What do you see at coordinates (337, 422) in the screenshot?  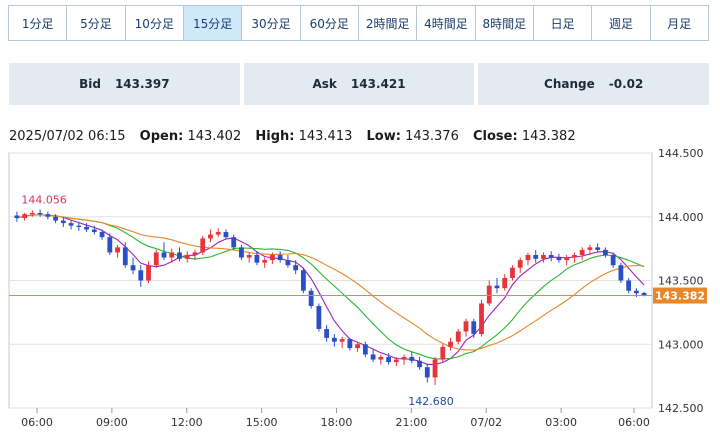 I see `x-tick-label: 18:00` at bounding box center [337, 422].